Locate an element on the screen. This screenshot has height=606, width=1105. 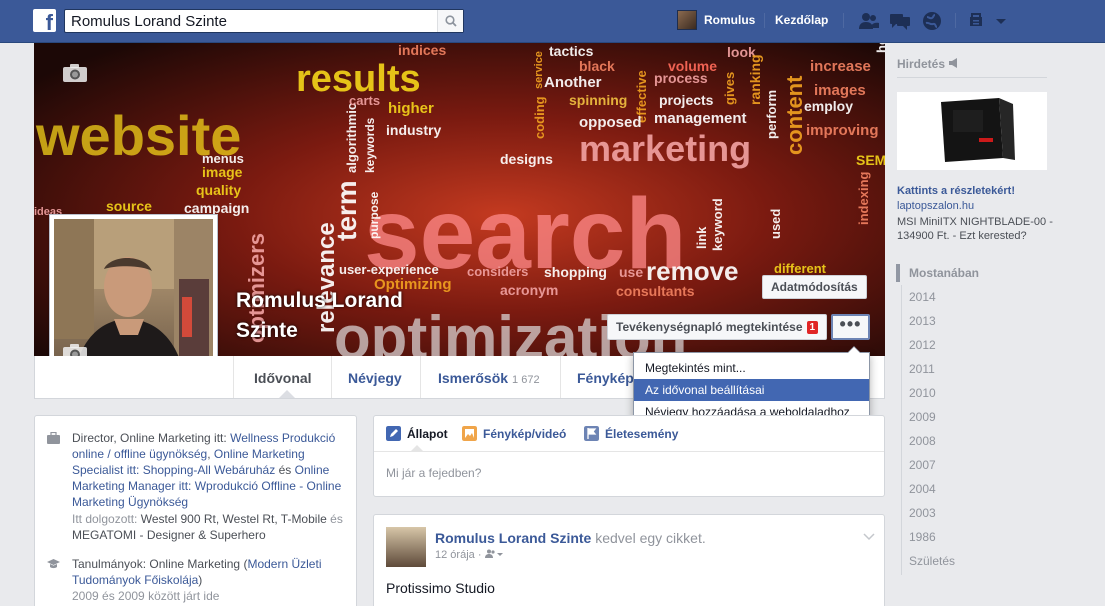
home-link: Kezdőlap is located at coordinates (801, 20).